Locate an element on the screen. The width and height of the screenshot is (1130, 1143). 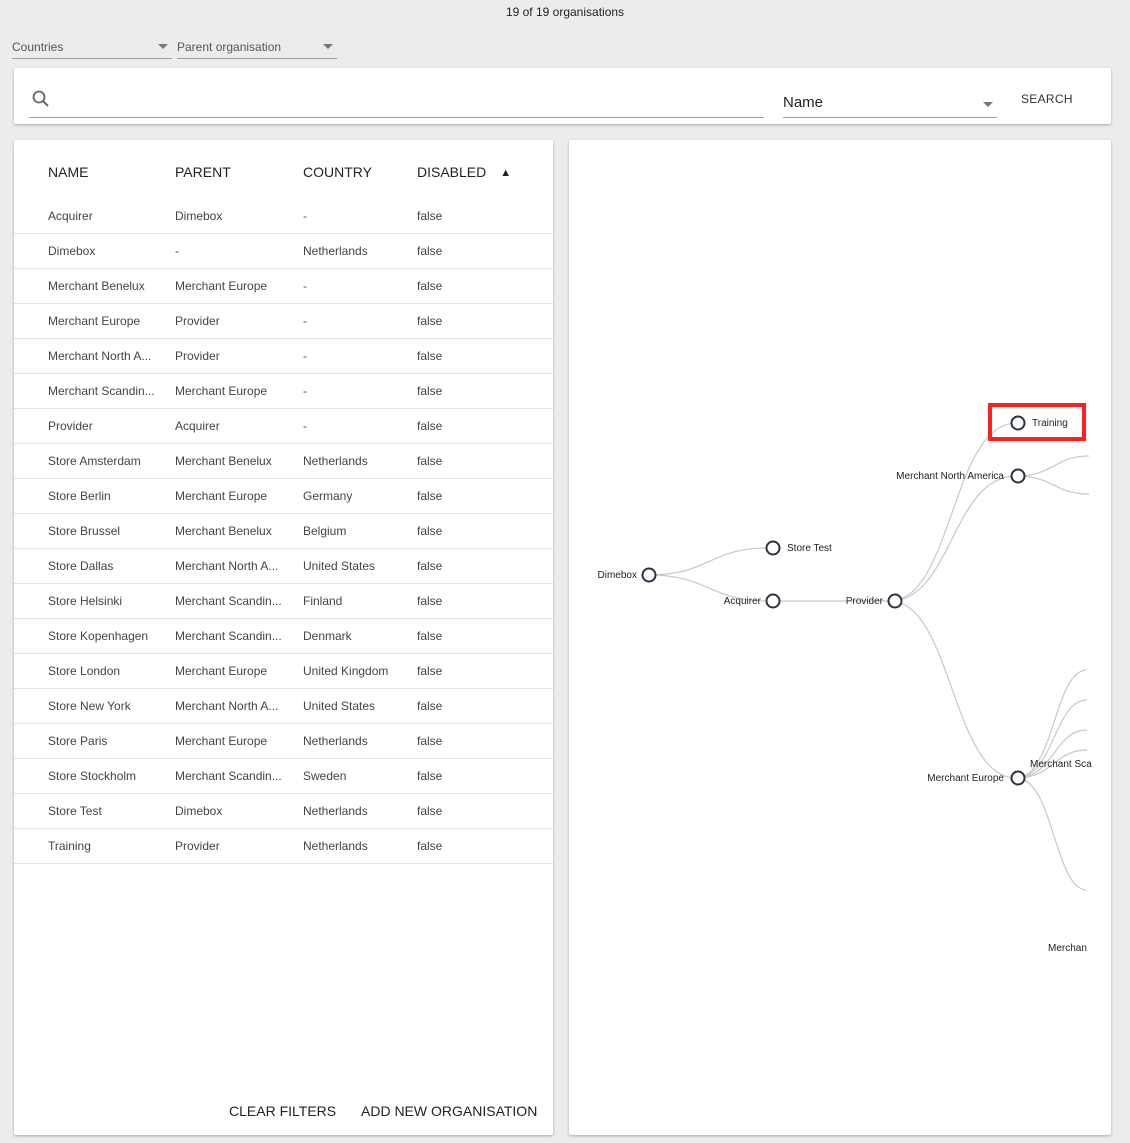
clear-filters-button: CLEAR FILTERS is located at coordinates (282, 1111).